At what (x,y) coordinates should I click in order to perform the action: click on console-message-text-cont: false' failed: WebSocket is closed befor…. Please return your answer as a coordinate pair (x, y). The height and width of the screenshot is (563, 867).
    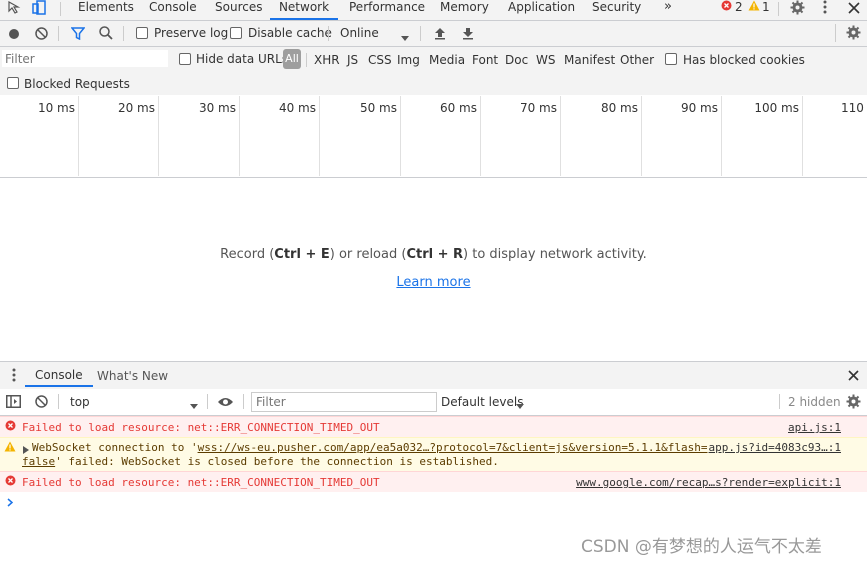
    Looking at the image, I should click on (260, 461).